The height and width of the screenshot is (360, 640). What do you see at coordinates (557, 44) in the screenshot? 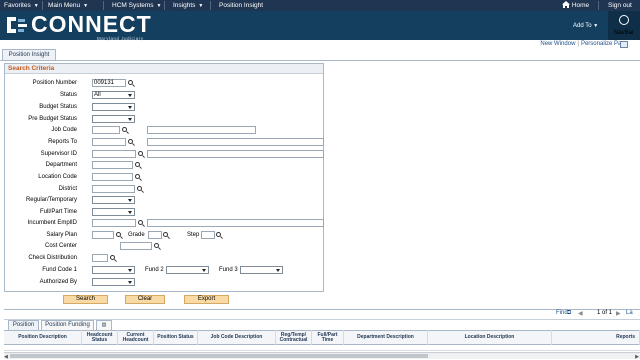
I see `new-window-link: New Window` at bounding box center [557, 44].